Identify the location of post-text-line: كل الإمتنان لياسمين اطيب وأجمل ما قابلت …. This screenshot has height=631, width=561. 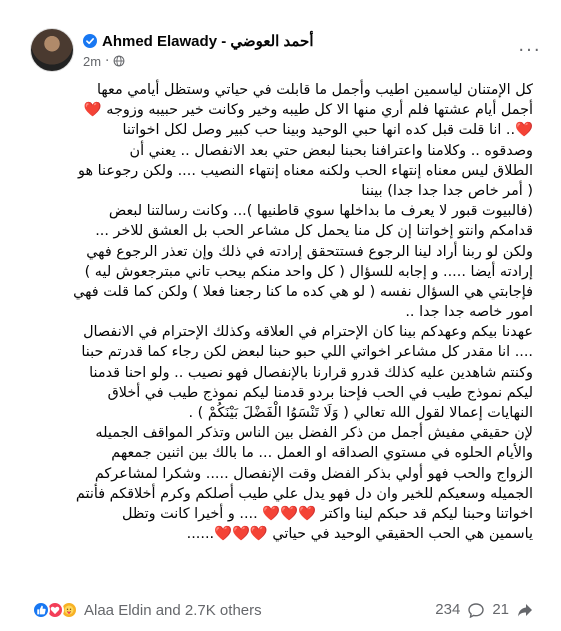
(315, 90).